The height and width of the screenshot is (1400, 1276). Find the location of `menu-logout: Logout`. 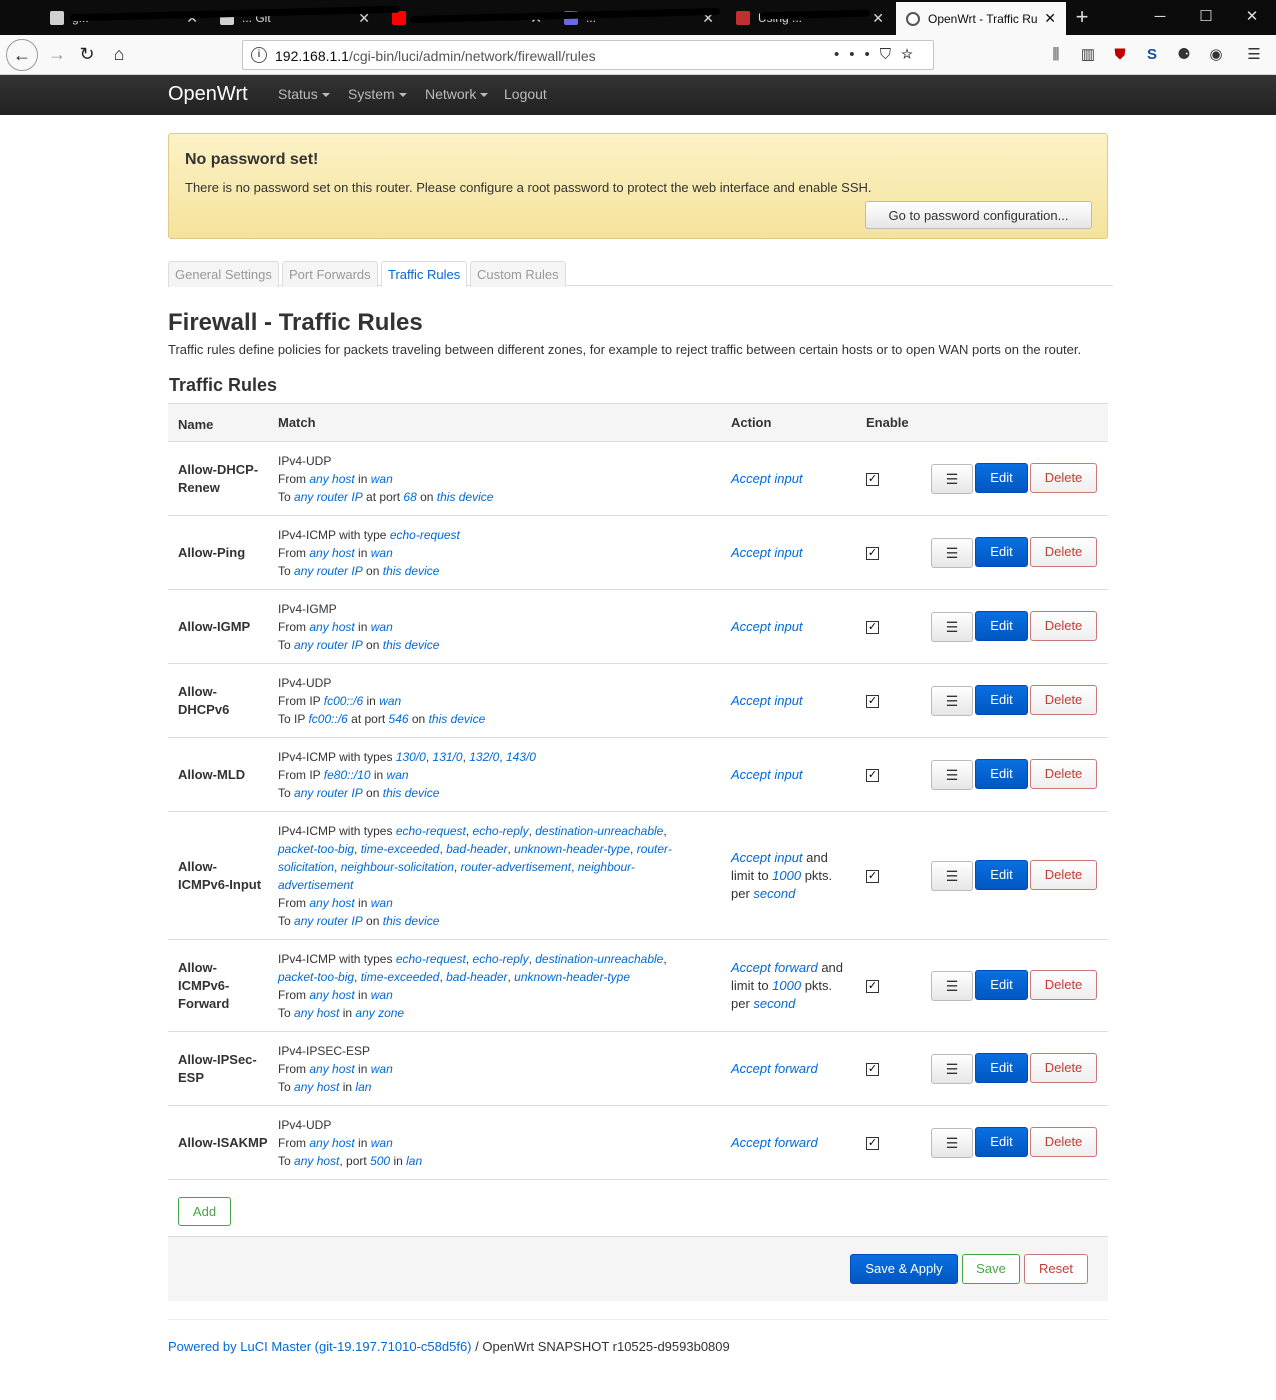

menu-logout: Logout is located at coordinates (525, 94).